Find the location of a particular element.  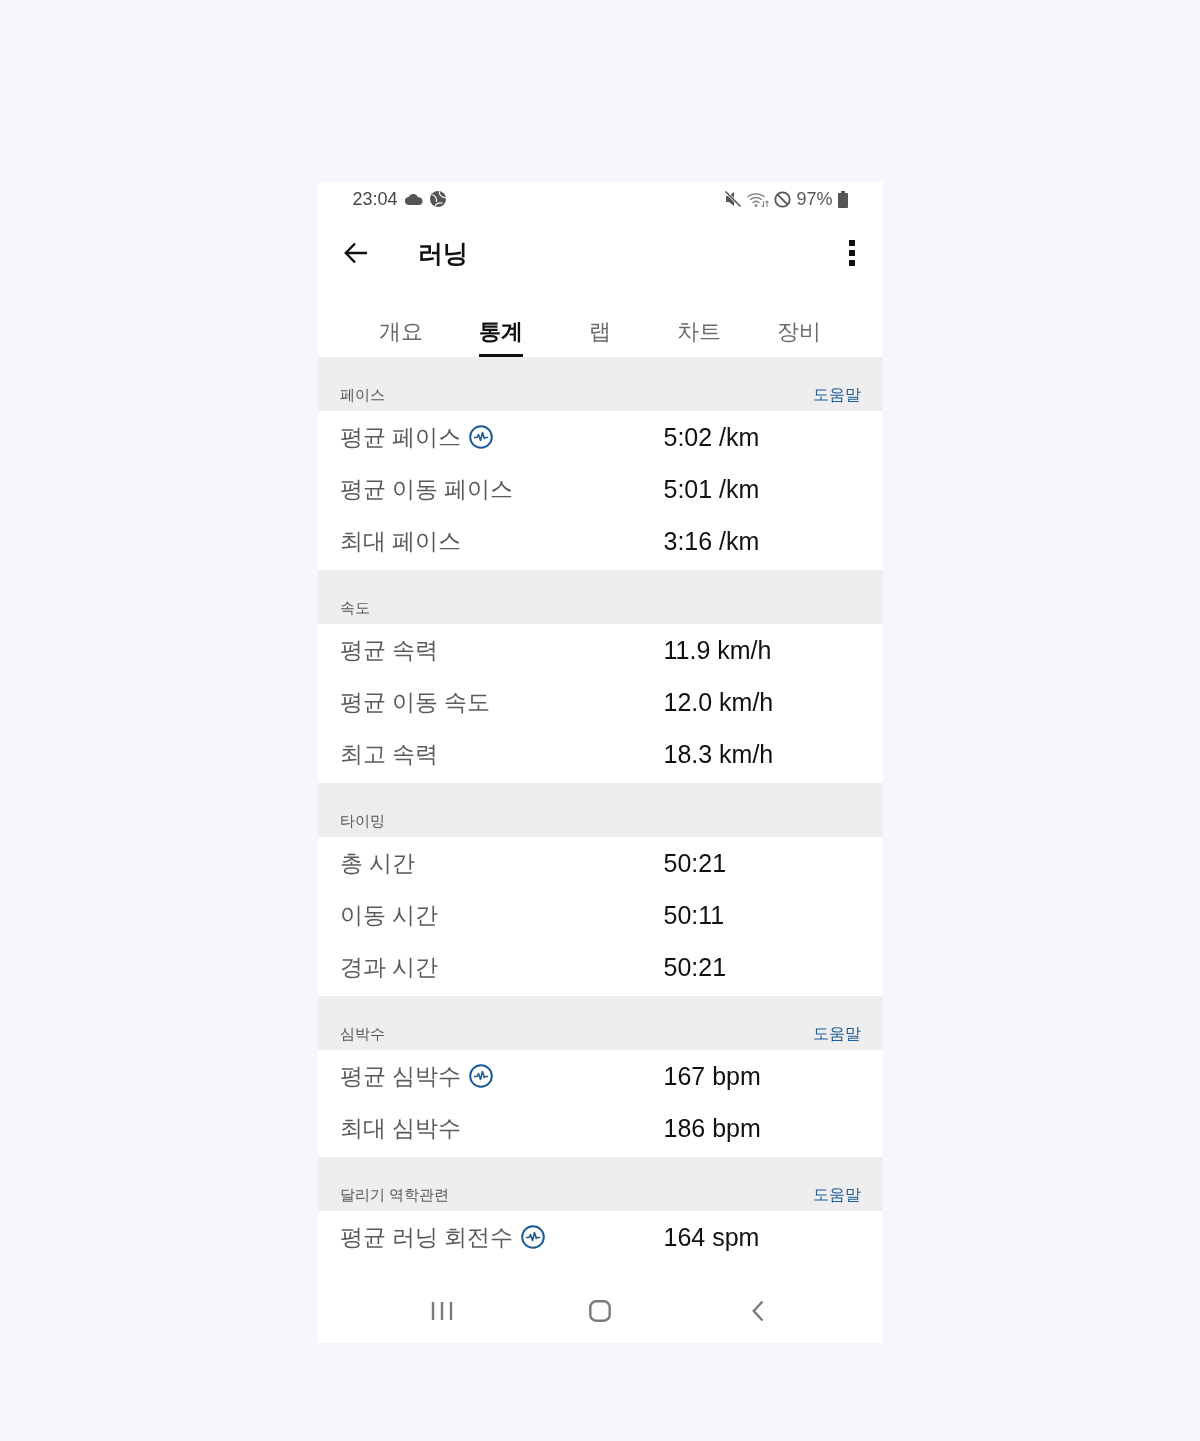

stat-label: 이동 시간 is located at coordinates (388, 915).